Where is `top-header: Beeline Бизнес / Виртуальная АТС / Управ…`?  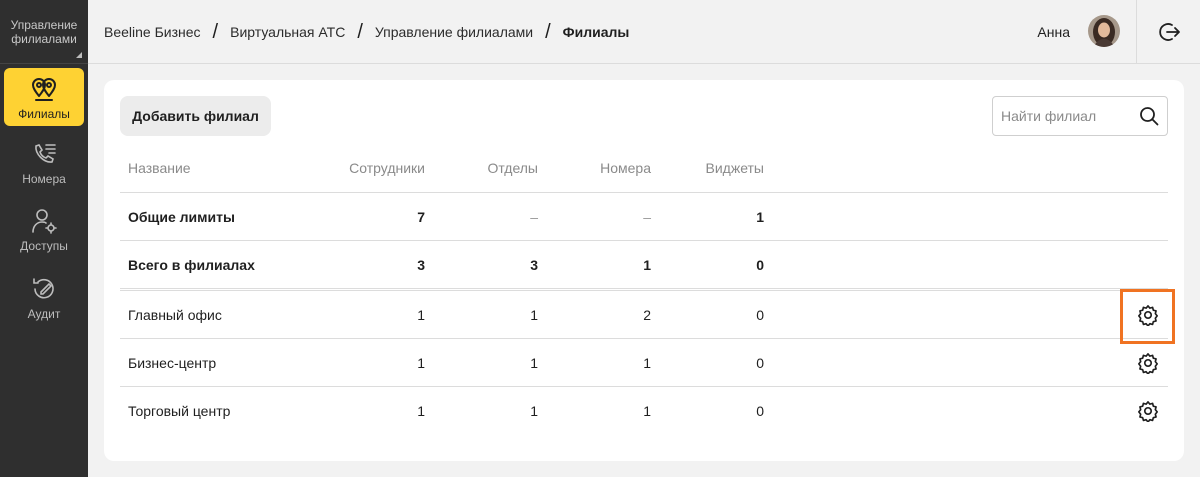 top-header: Beeline Бизнес / Виртуальная АТС / Управ… is located at coordinates (644, 32).